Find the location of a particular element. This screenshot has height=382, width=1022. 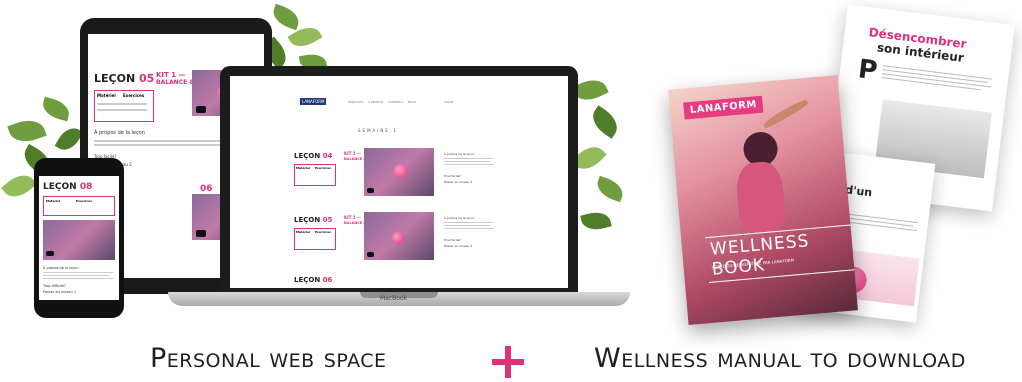

model-body is located at coordinates (760, 197).